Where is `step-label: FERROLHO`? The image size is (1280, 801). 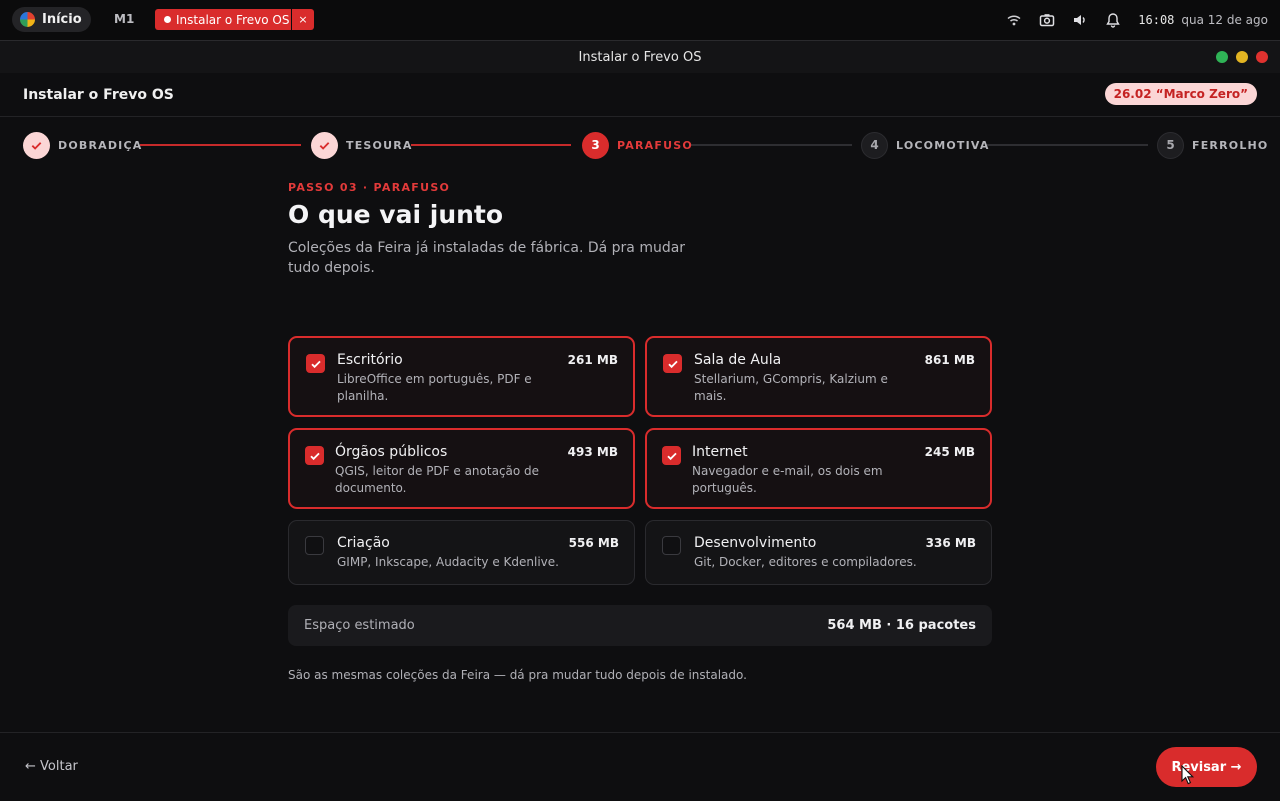
step-label: FERROLHO is located at coordinates (1230, 145).